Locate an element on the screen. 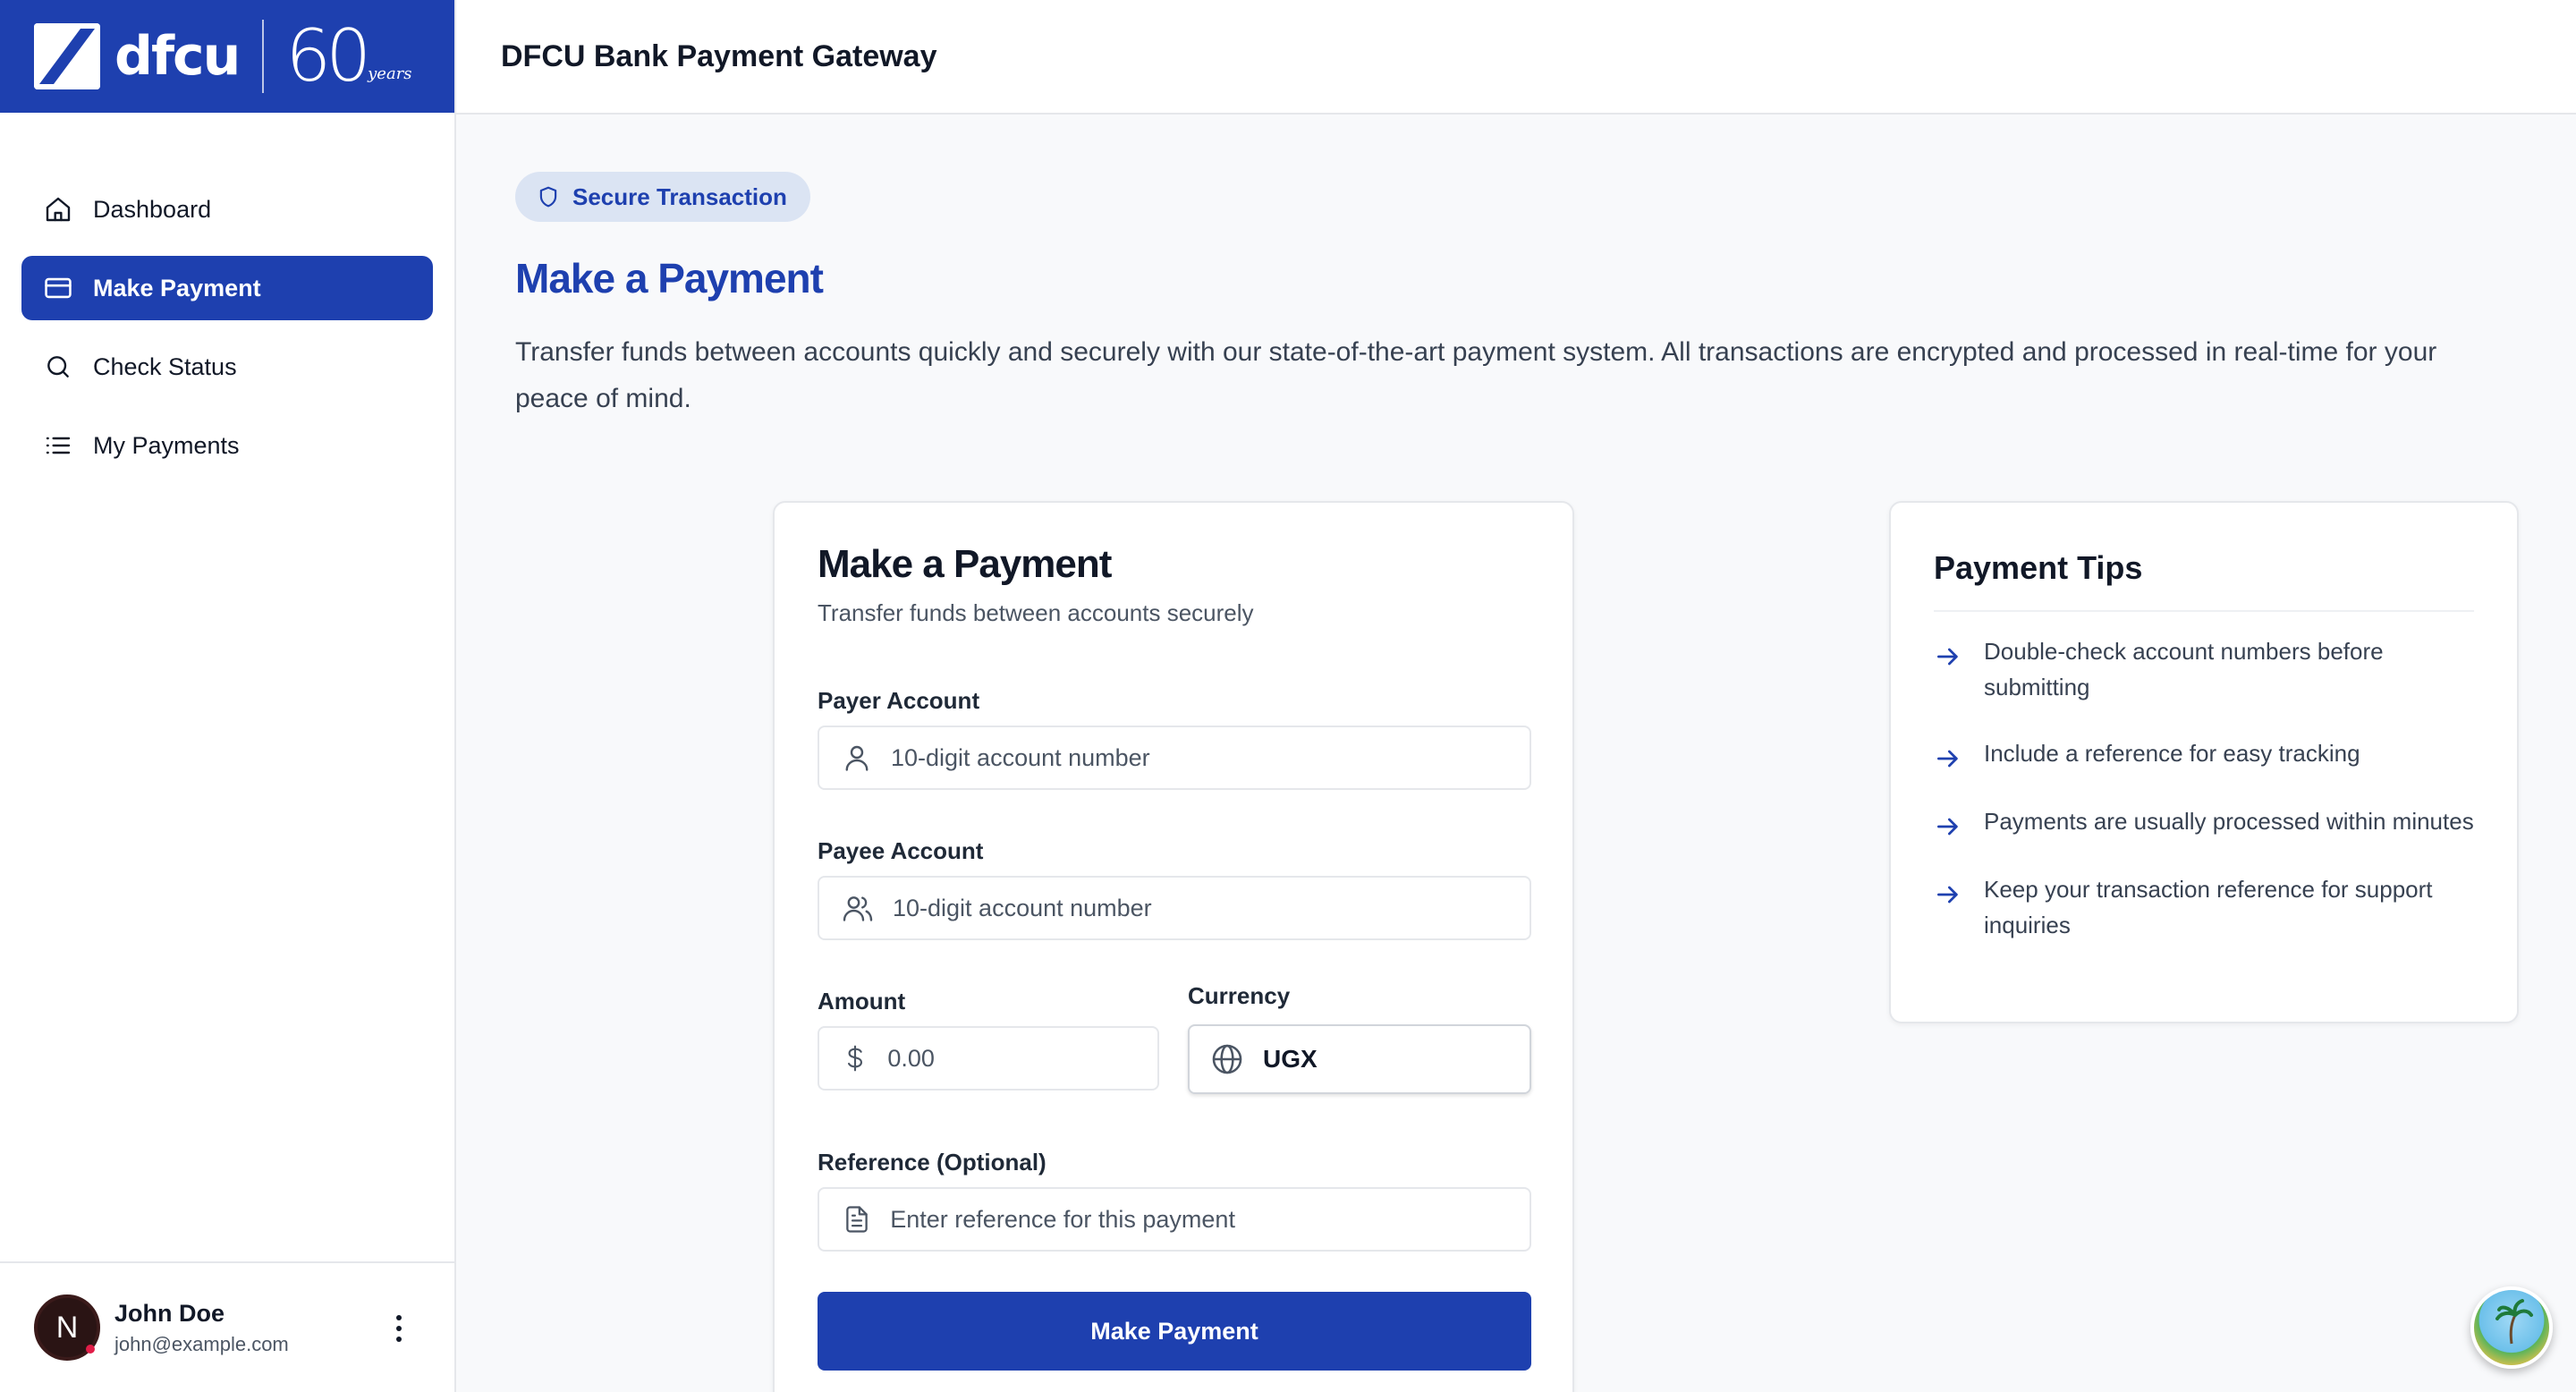  search-icon is located at coordinates (58, 367).